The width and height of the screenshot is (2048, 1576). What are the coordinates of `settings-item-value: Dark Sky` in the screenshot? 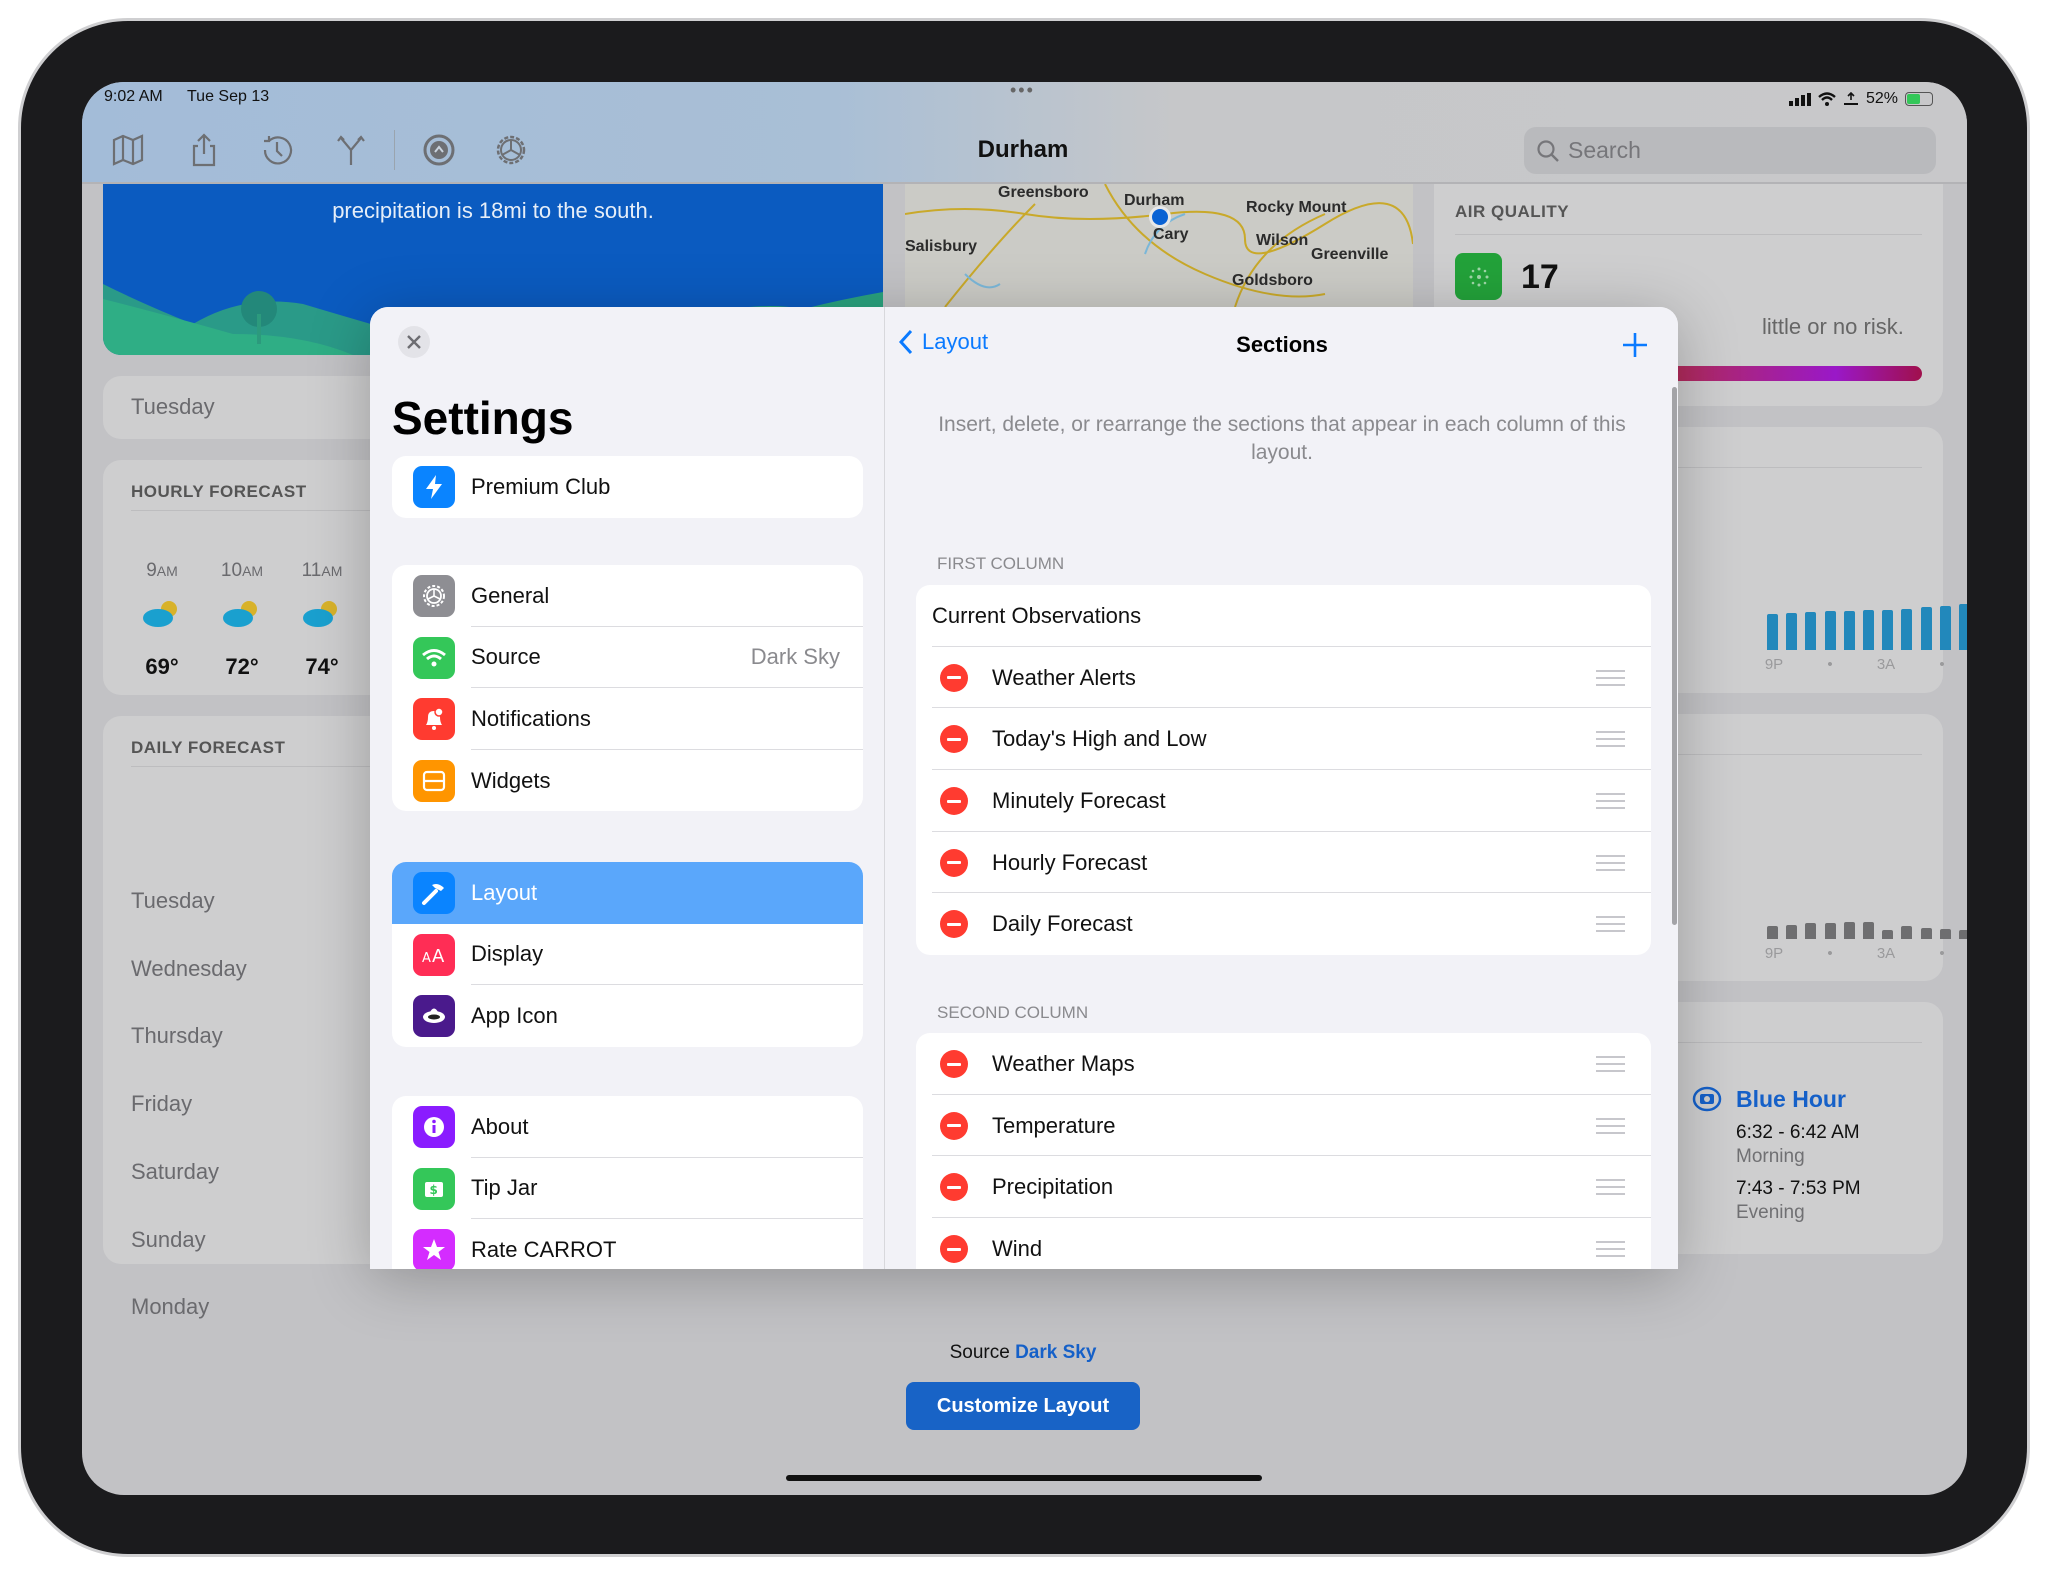 It's located at (795, 657).